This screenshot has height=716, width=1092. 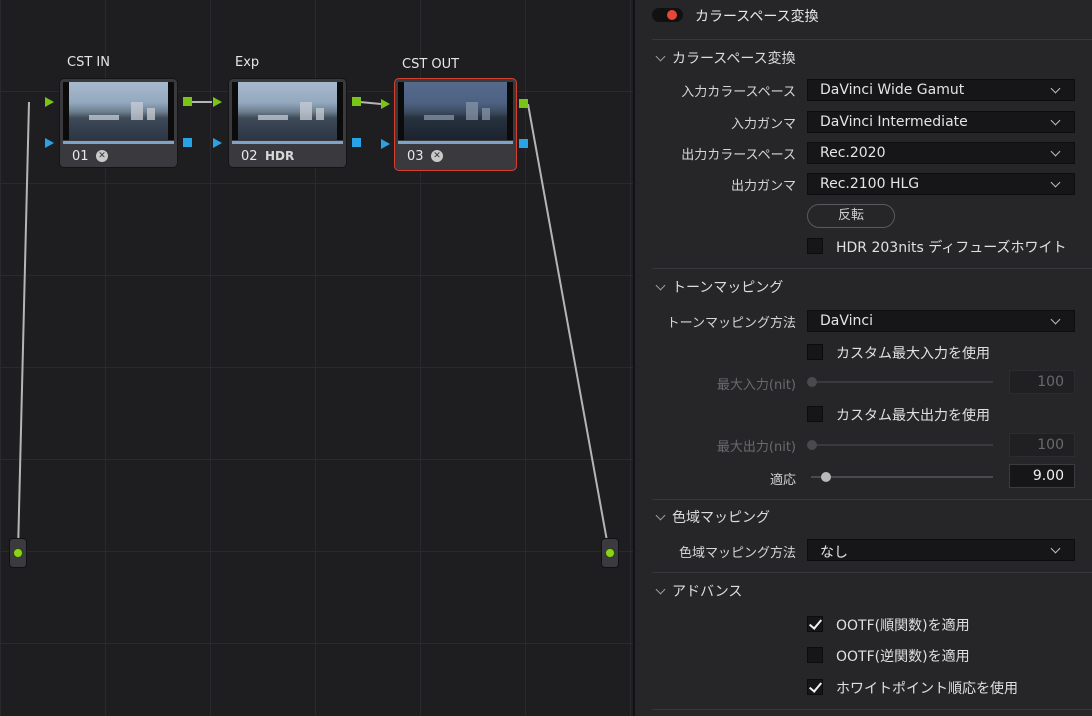 What do you see at coordinates (707, 592) in the screenshot?
I see `section-title: アドバンス` at bounding box center [707, 592].